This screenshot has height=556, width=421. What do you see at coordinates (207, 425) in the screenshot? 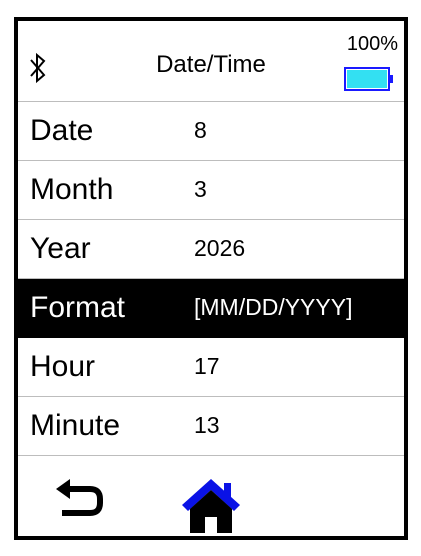
I see `row-value: 13` at bounding box center [207, 425].